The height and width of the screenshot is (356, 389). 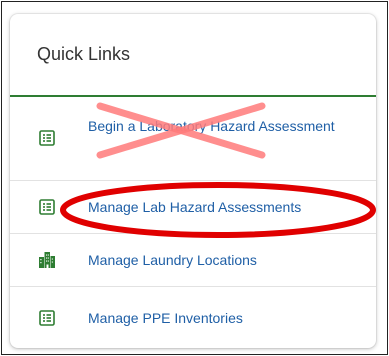 I want to click on link-manage-laundry-locations: Manage Laundry Locations, so click(x=193, y=260).